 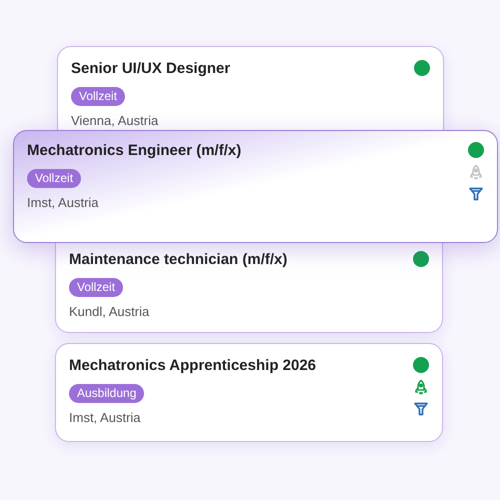 I want to click on rocket-icon, so click(x=421, y=387).